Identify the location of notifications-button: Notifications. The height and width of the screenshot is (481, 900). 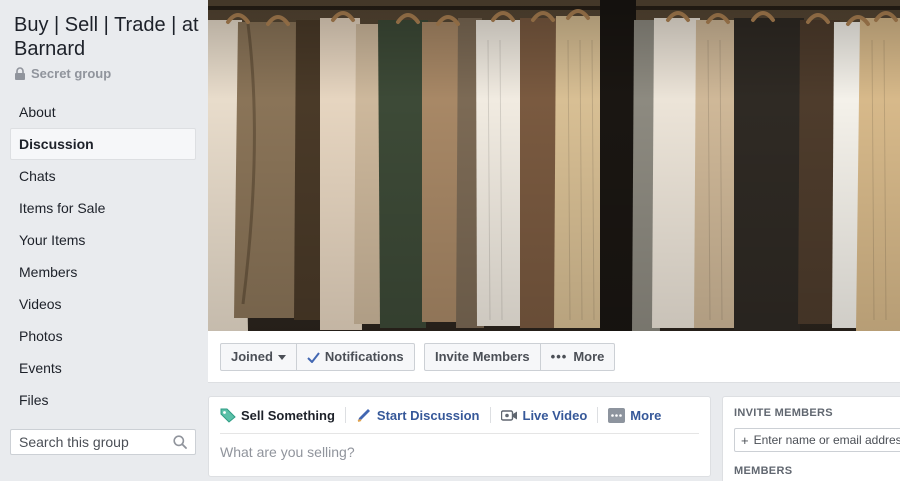
(354, 357).